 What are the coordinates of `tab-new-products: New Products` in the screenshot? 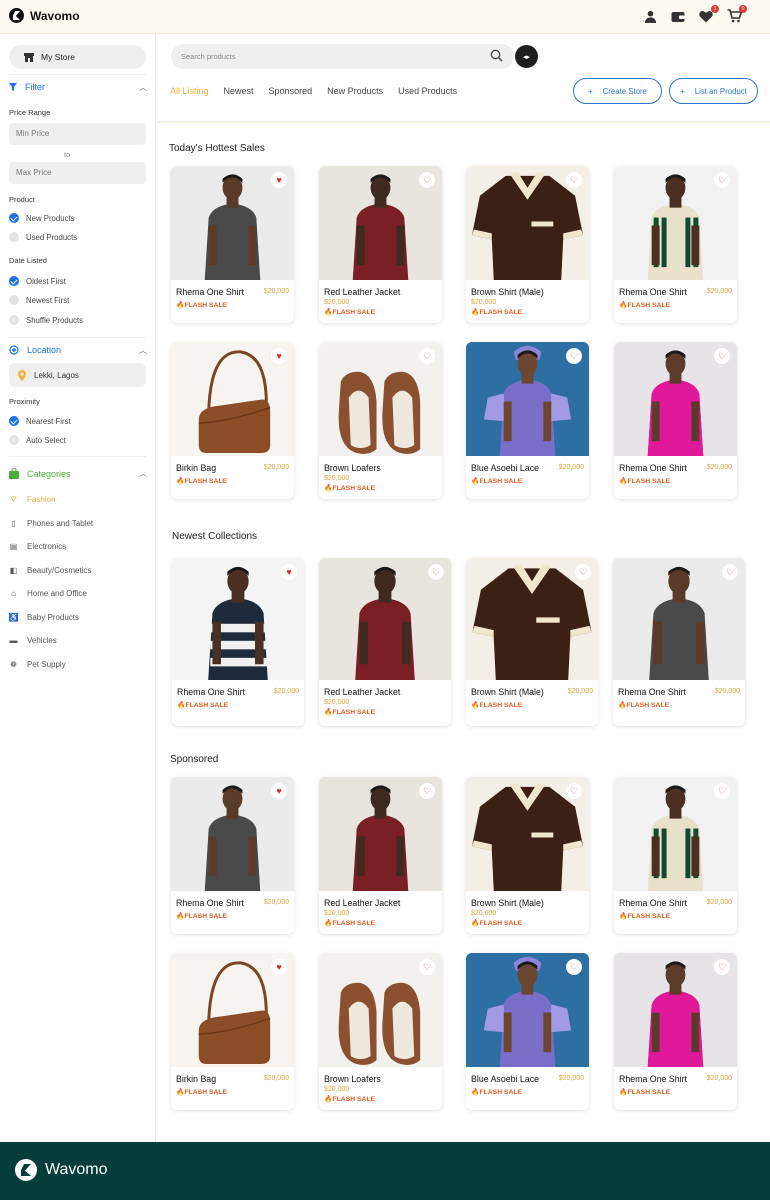 It's located at (355, 91).